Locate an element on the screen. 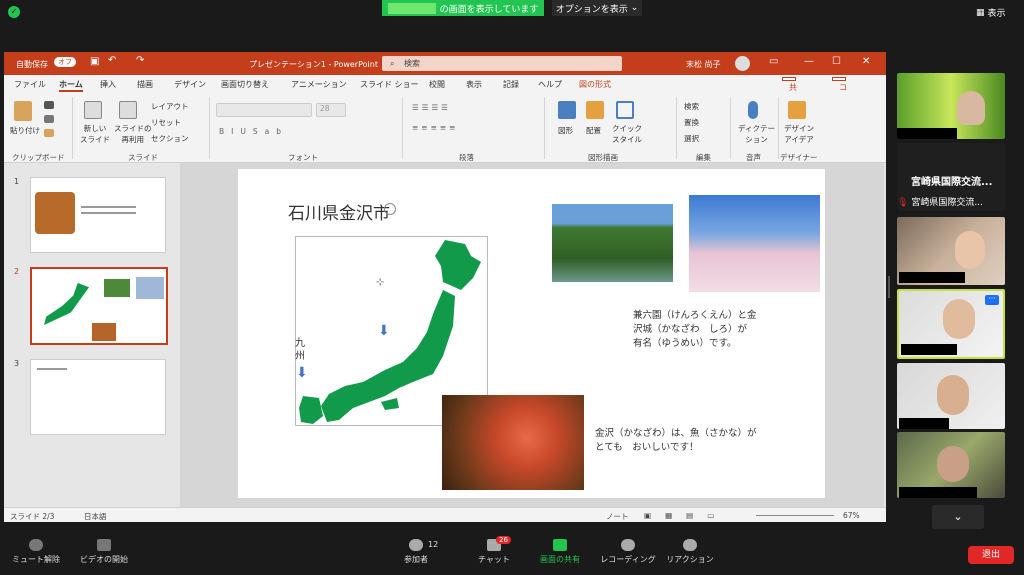  start-video-button: ビデオの開始 is located at coordinates (104, 552).